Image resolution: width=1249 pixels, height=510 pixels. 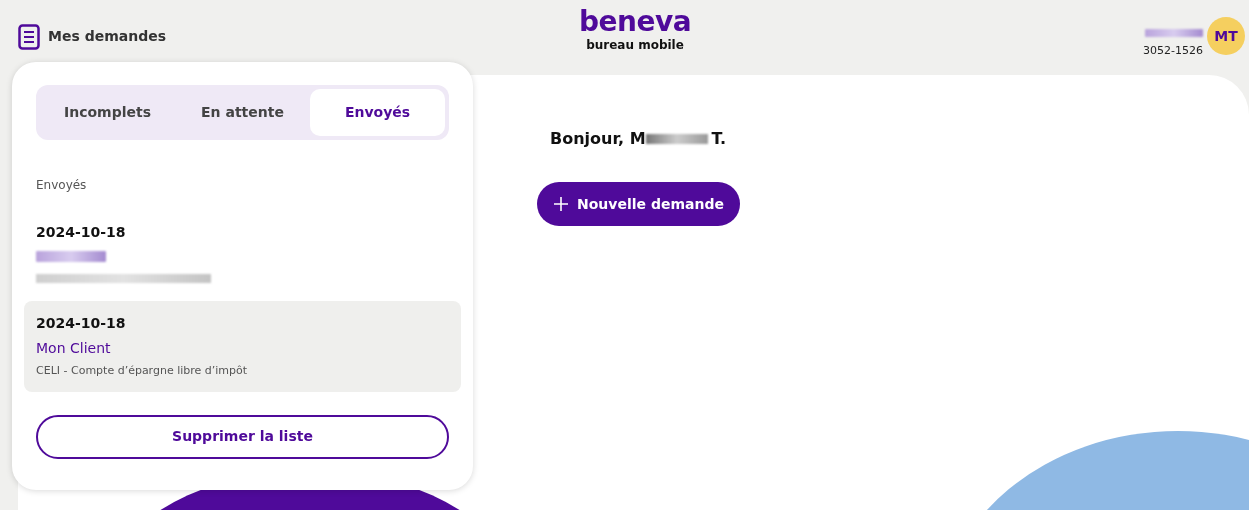 What do you see at coordinates (377, 112) in the screenshot?
I see `tab: Envoyés` at bounding box center [377, 112].